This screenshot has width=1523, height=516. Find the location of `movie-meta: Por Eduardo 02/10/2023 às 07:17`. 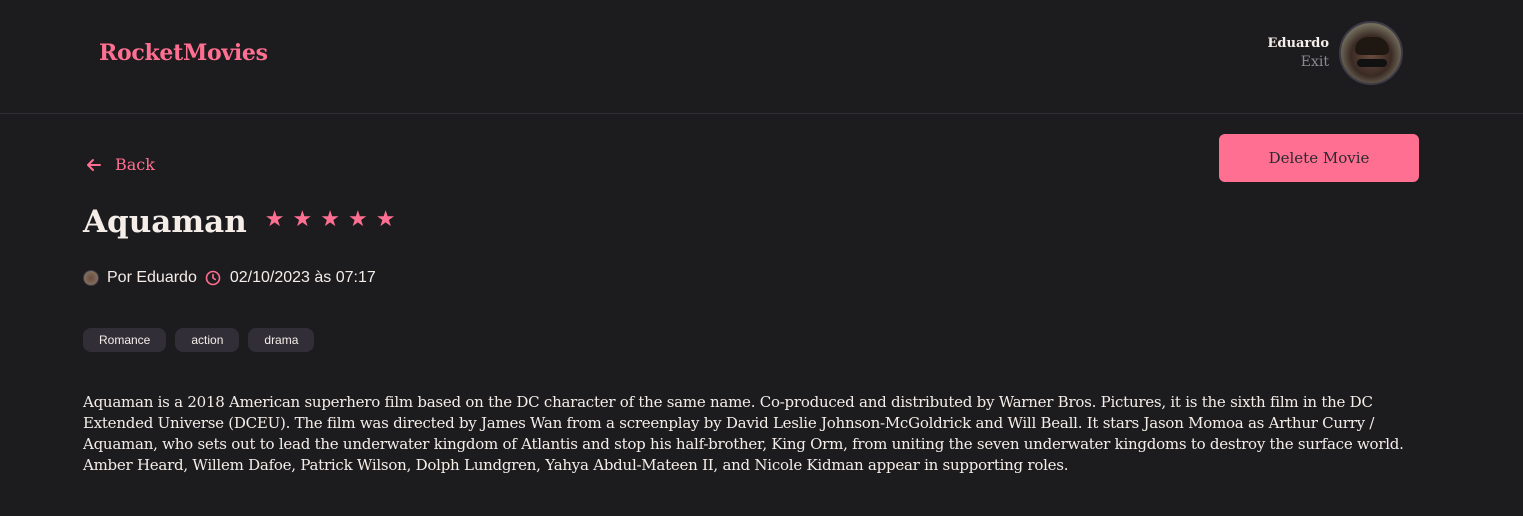

movie-meta: Por Eduardo 02/10/2023 às 07:17 is located at coordinates (229, 278).